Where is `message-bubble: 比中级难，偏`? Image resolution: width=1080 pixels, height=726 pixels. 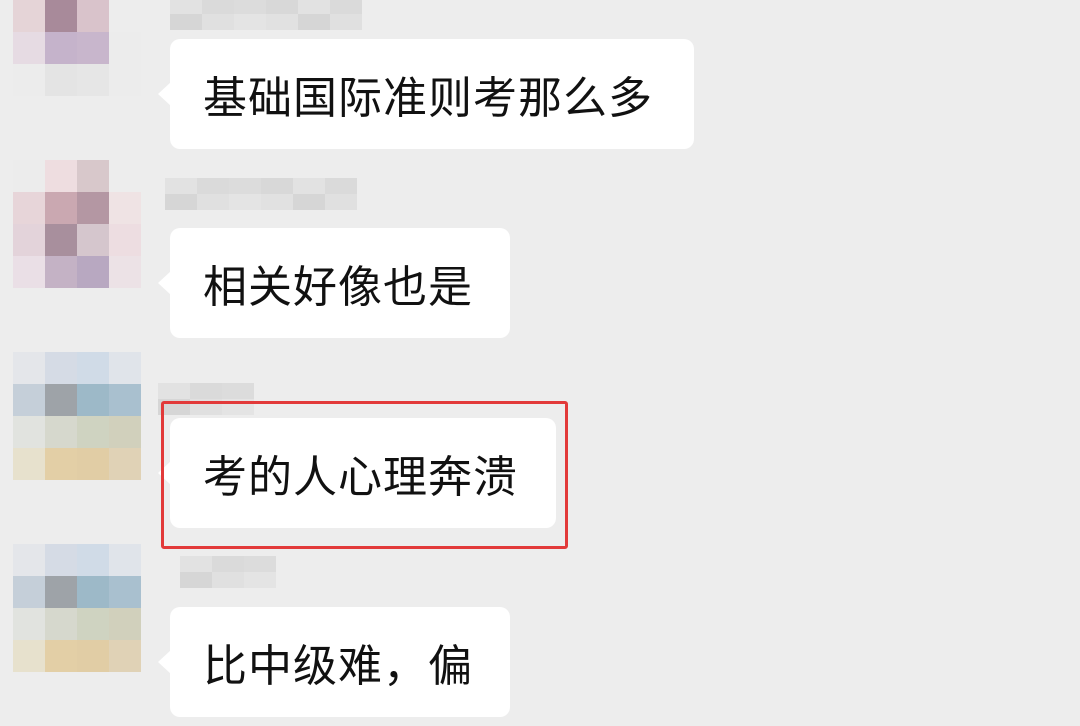 message-bubble: 比中级难，偏 is located at coordinates (334, 662).